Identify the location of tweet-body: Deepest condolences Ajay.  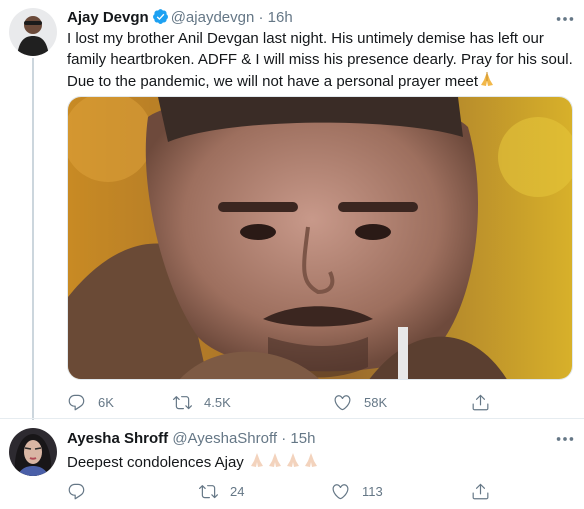
(155, 462).